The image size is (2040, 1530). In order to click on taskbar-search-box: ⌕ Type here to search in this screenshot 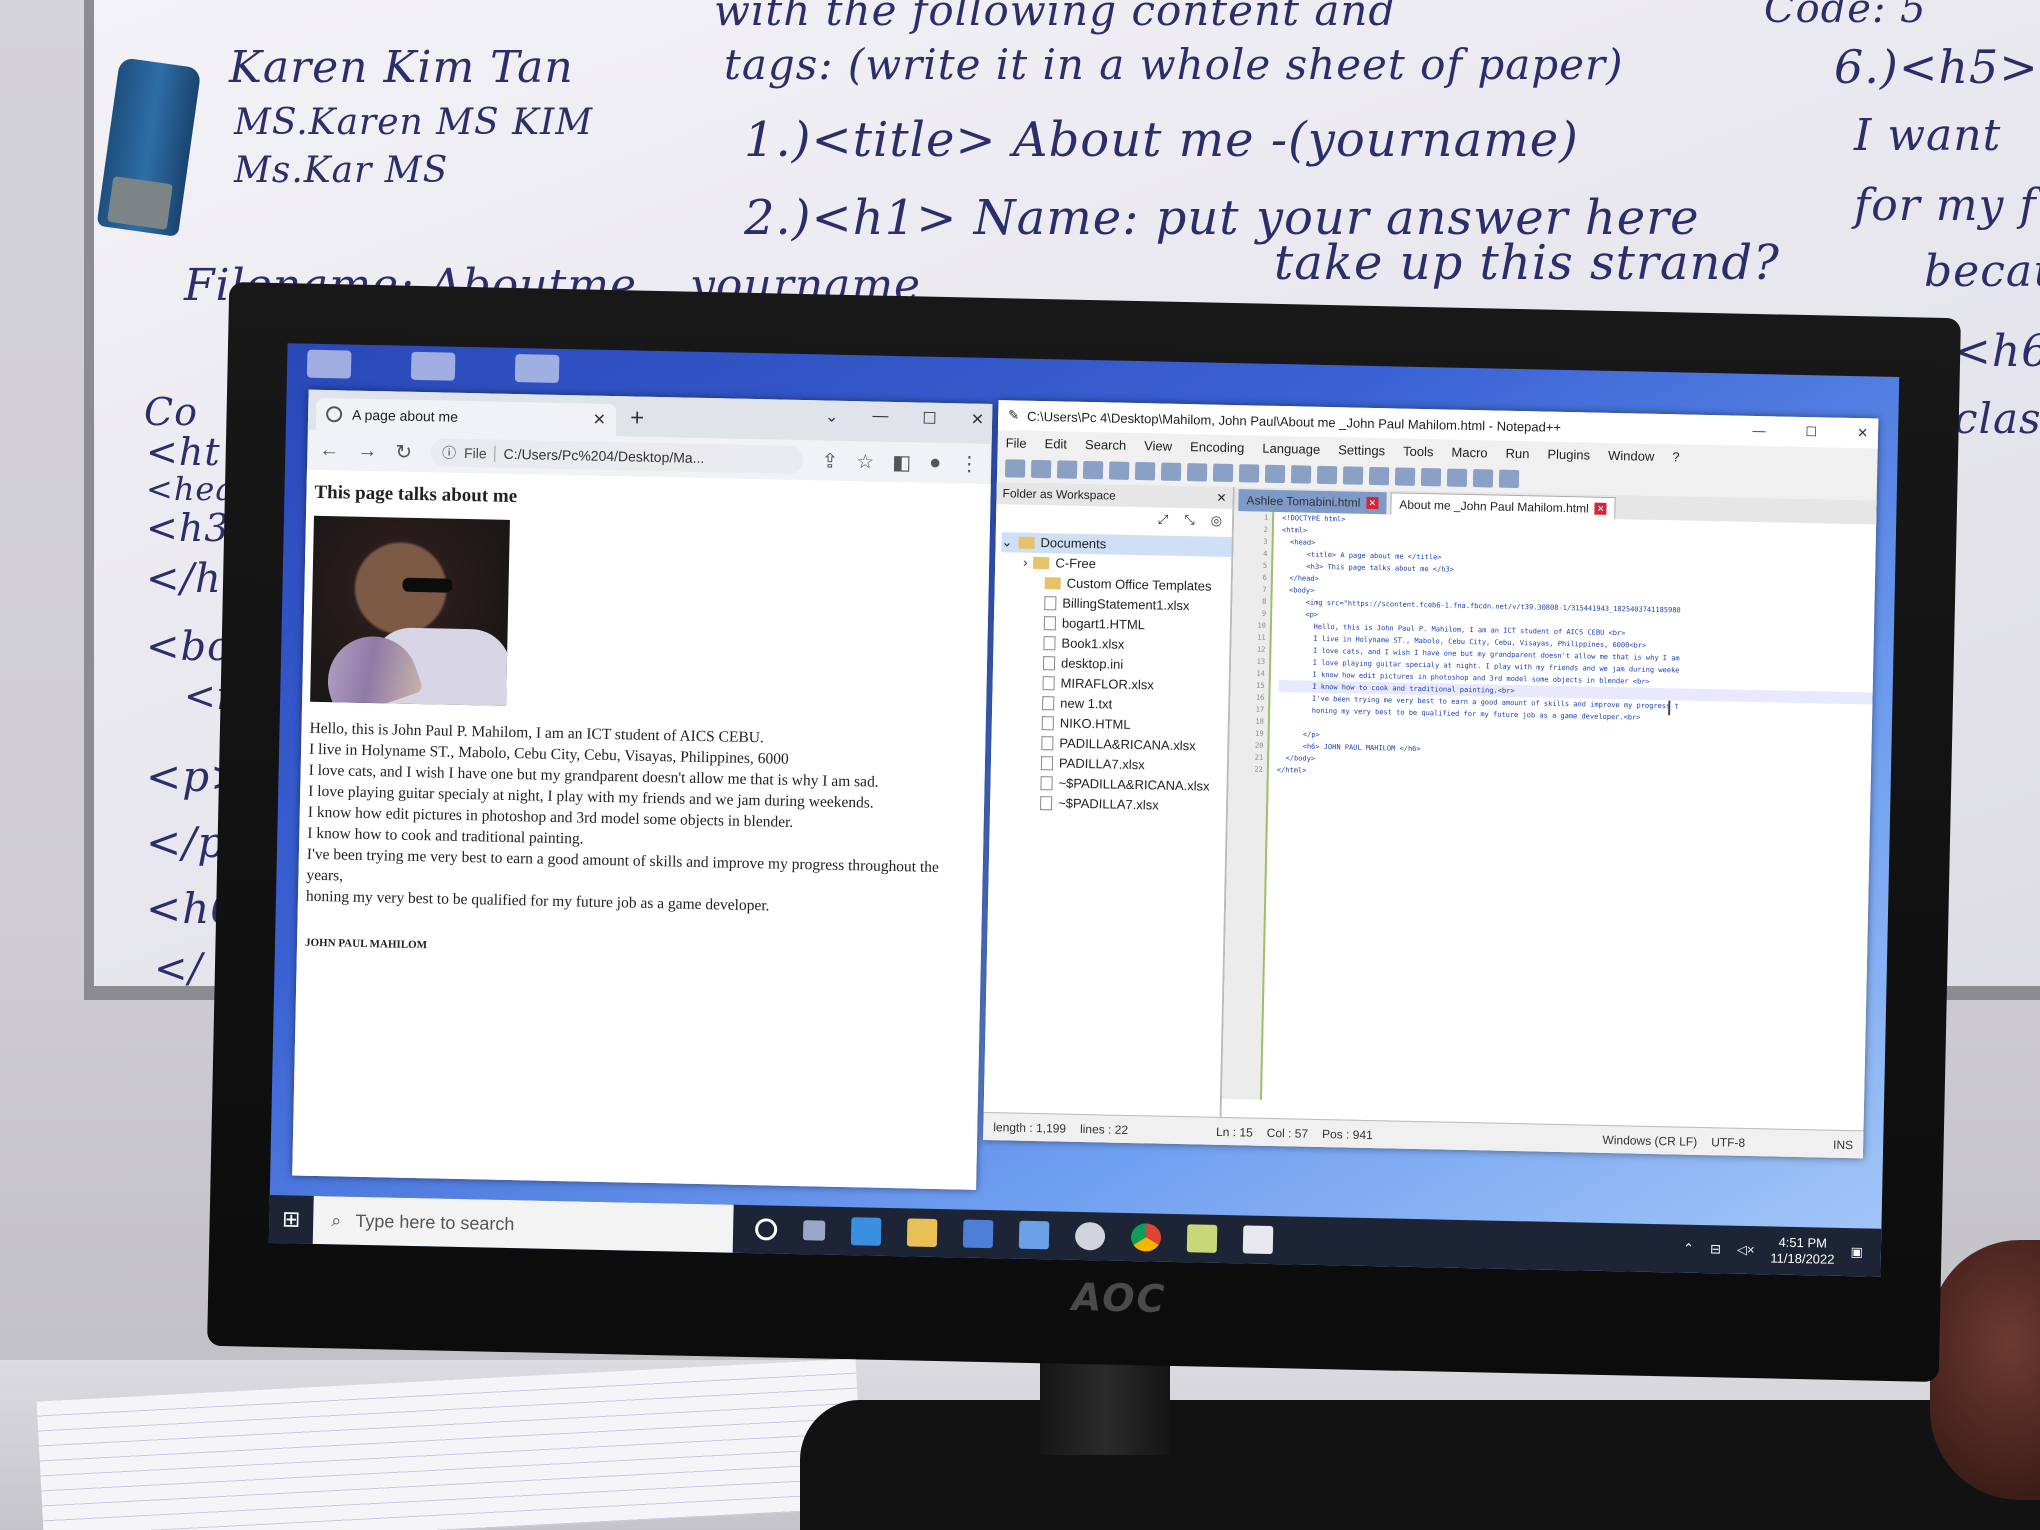, I will do `click(523, 1224)`.